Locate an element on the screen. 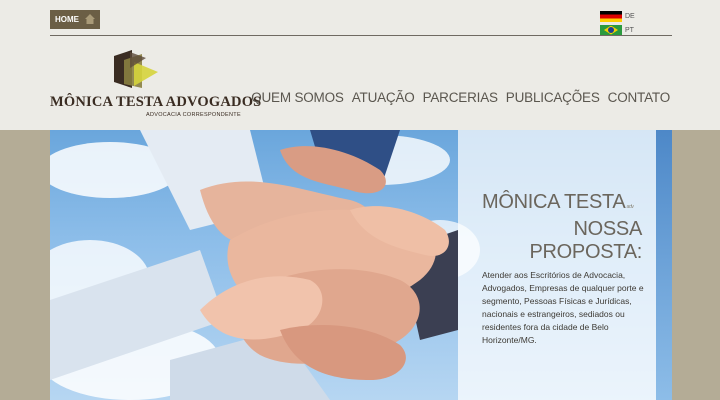  language-code: PT is located at coordinates (629, 30).